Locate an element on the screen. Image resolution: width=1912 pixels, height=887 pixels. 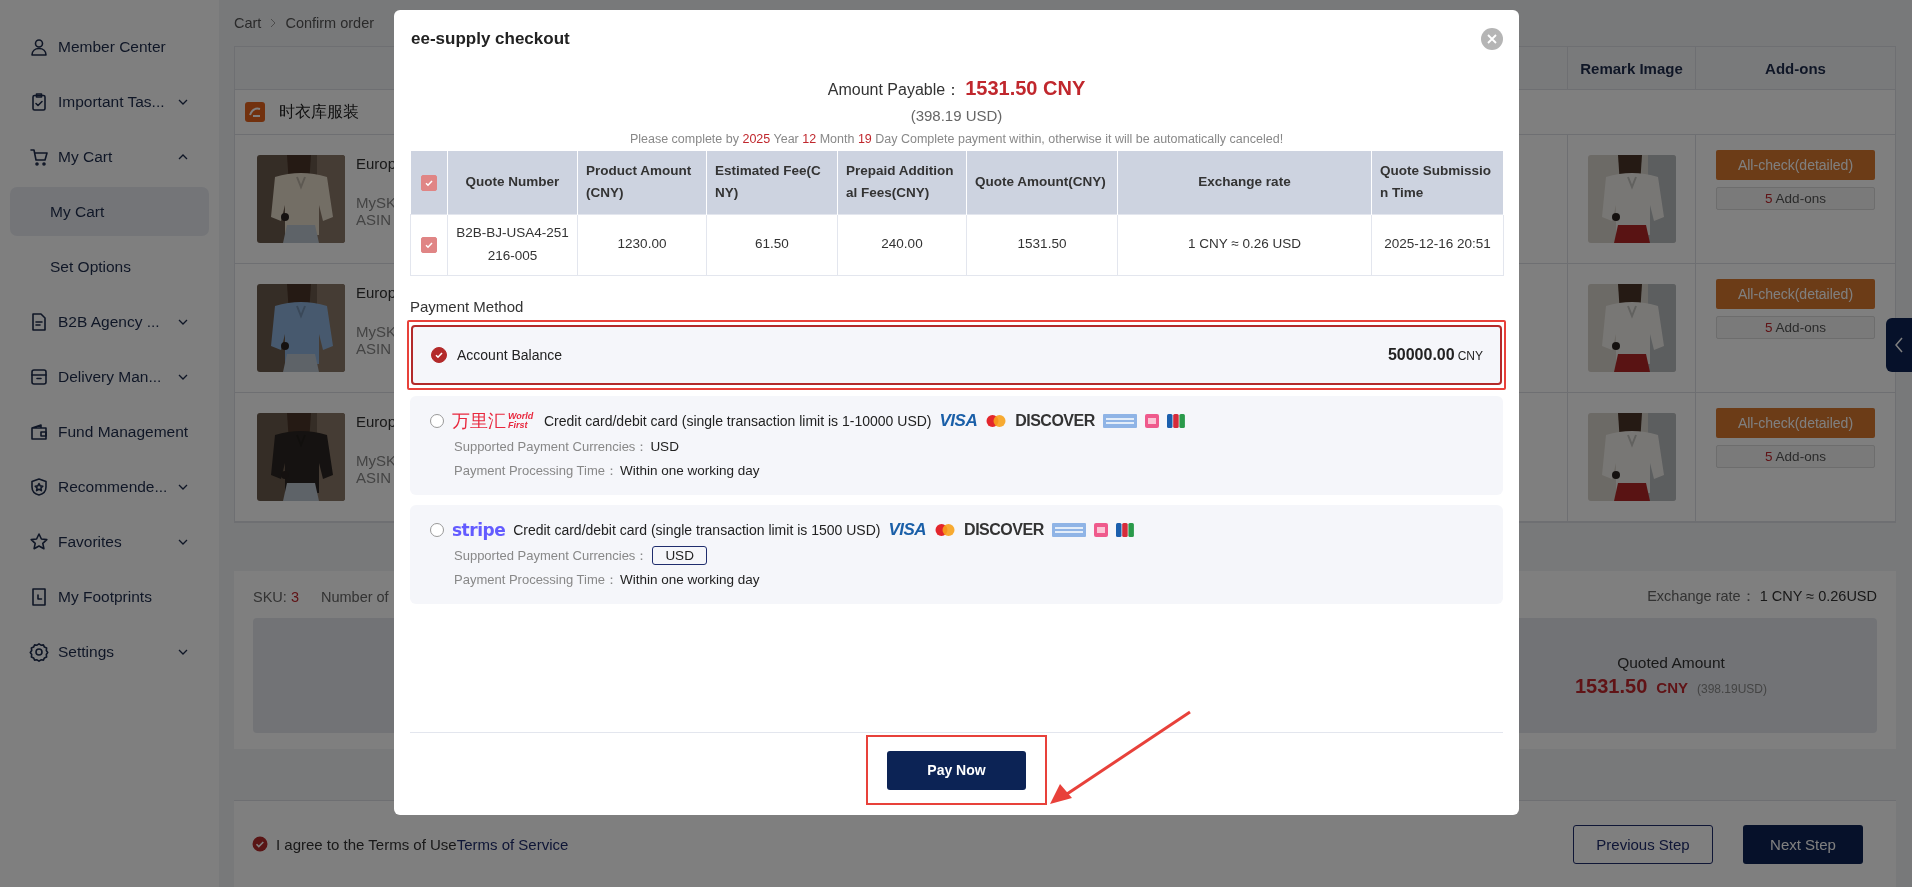
sidebar-item: My Footprints is located at coordinates (107, 596).